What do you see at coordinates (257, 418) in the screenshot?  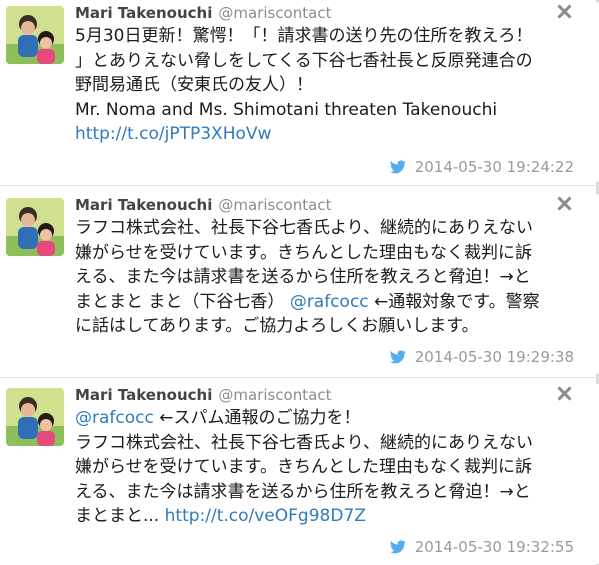 I see `text-segment: ←スパム通報のご協力を！` at bounding box center [257, 418].